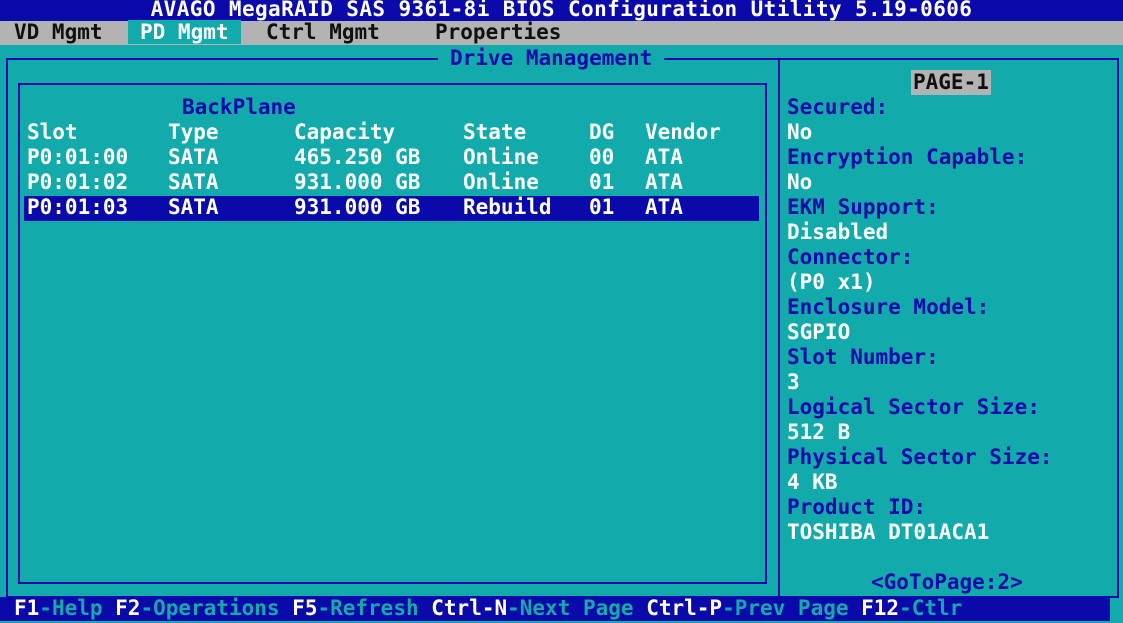  I want to click on cell-slot: P0:01:02, so click(78, 182).